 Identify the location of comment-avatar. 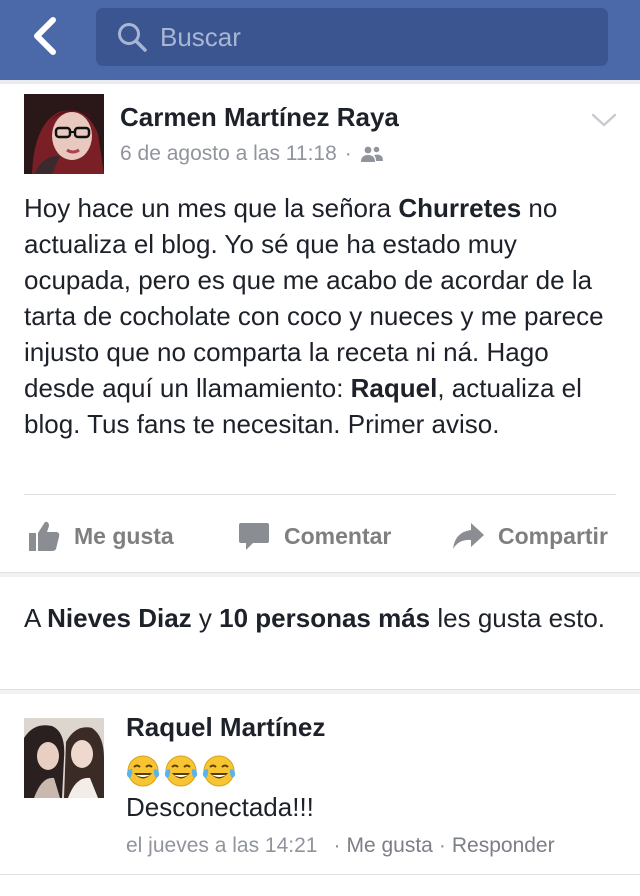
(64, 758).